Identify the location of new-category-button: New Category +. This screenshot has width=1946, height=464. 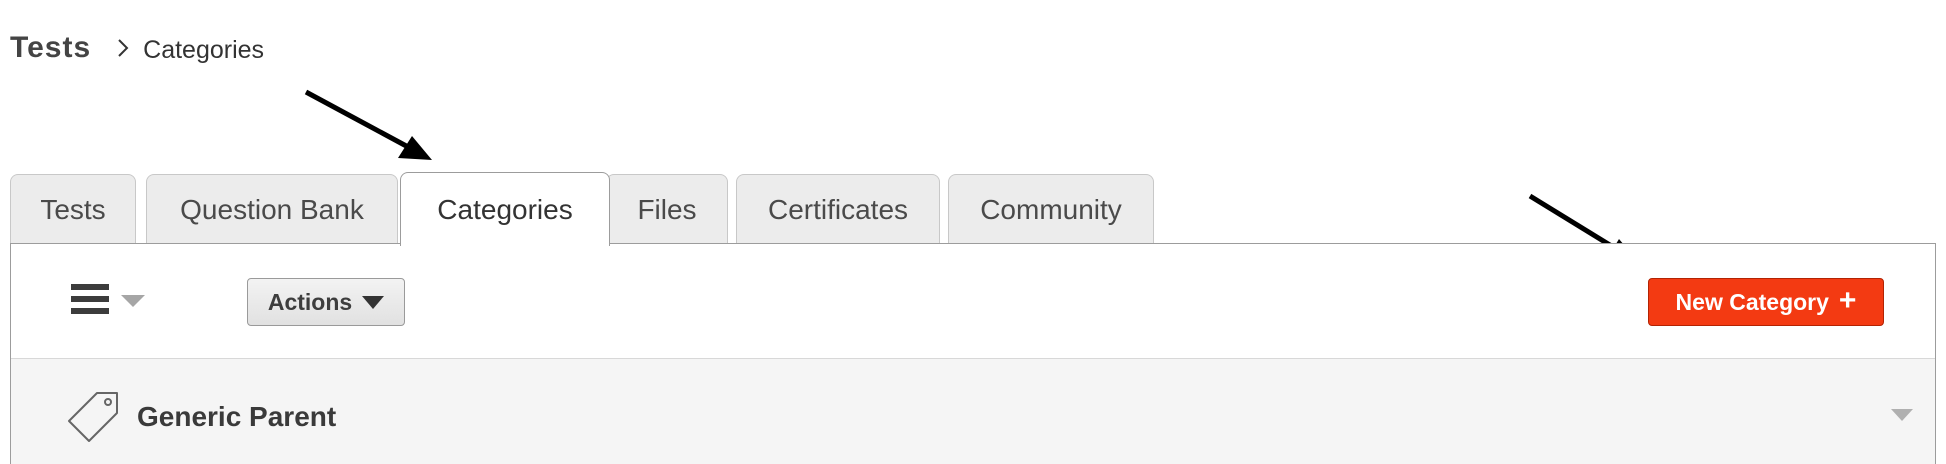
(1766, 302).